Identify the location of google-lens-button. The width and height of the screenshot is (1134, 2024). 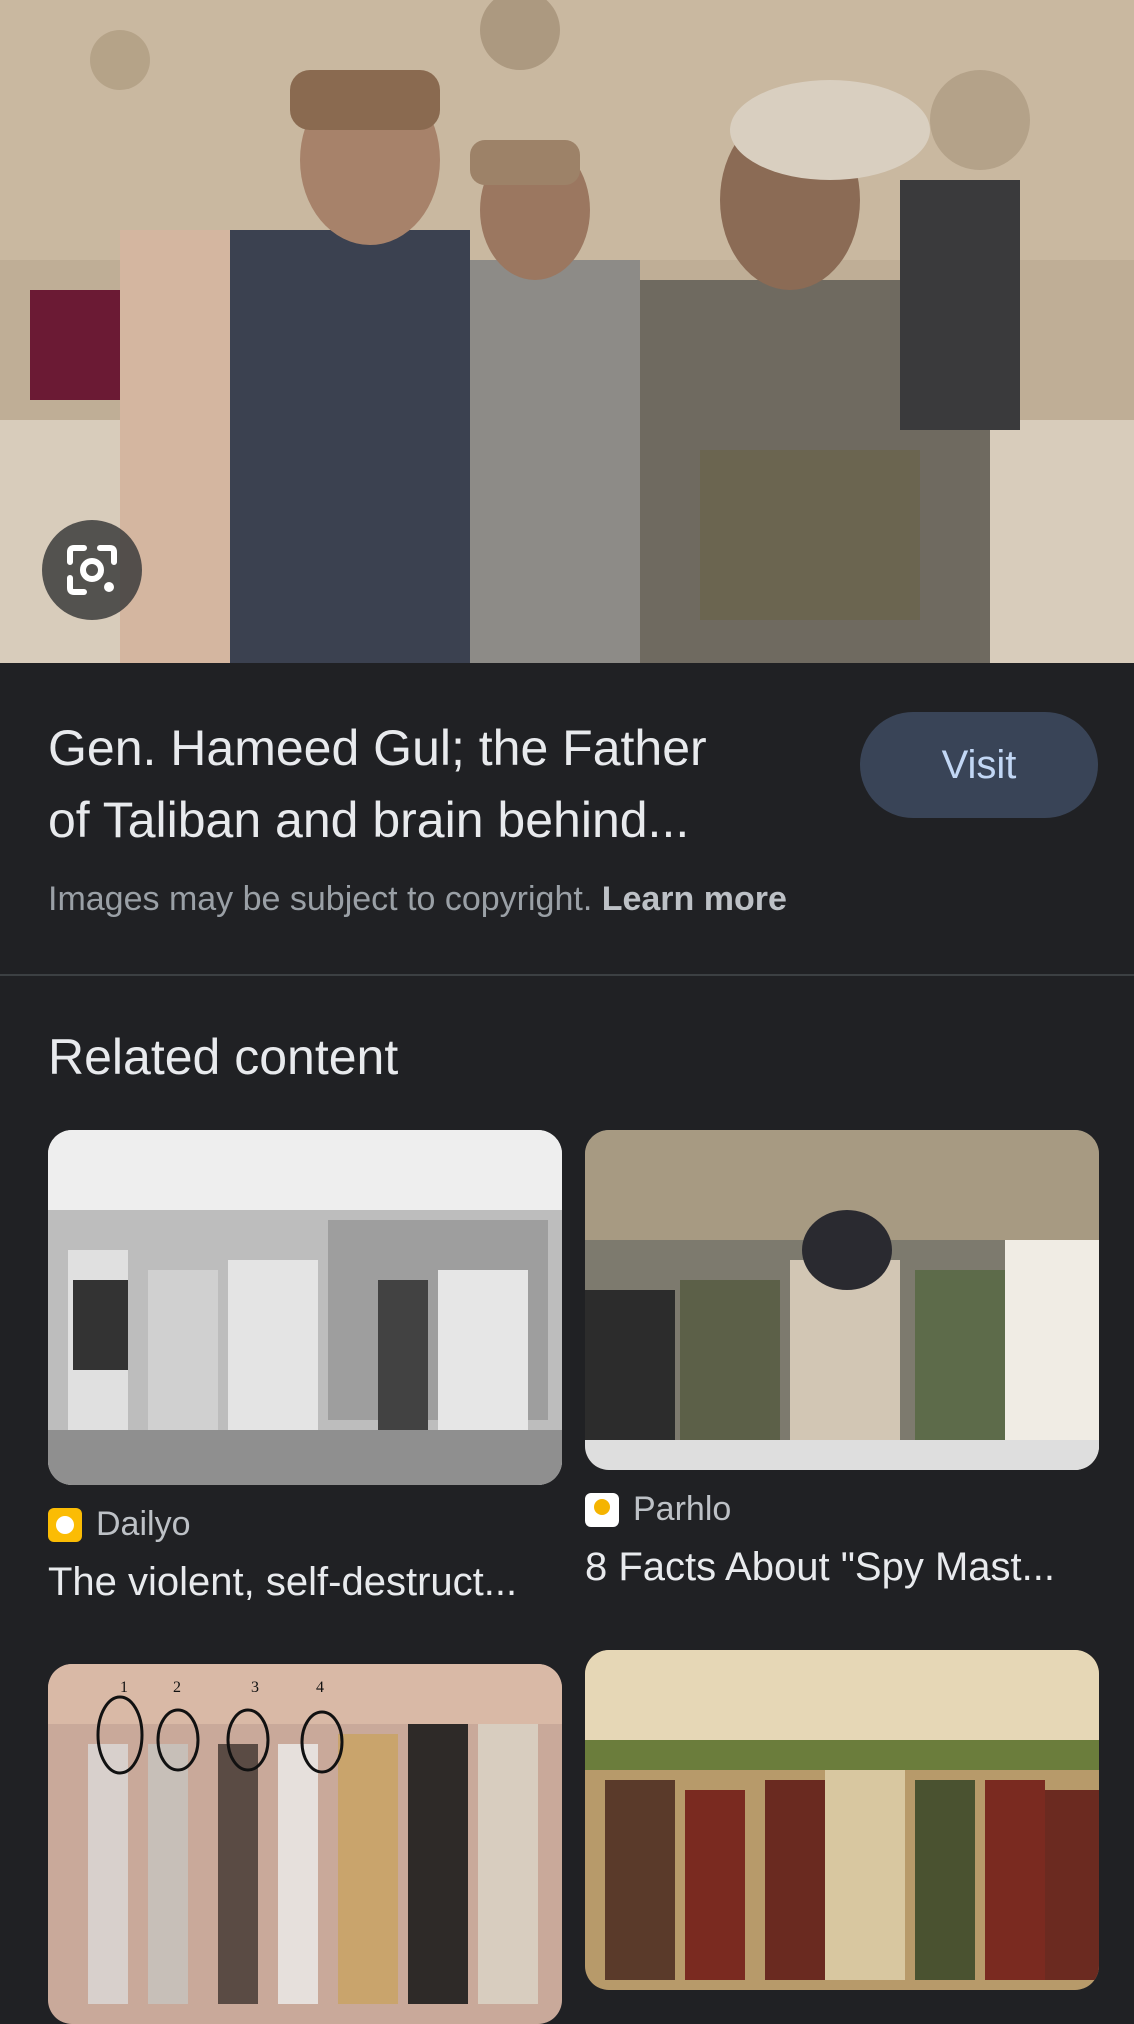
(92, 570).